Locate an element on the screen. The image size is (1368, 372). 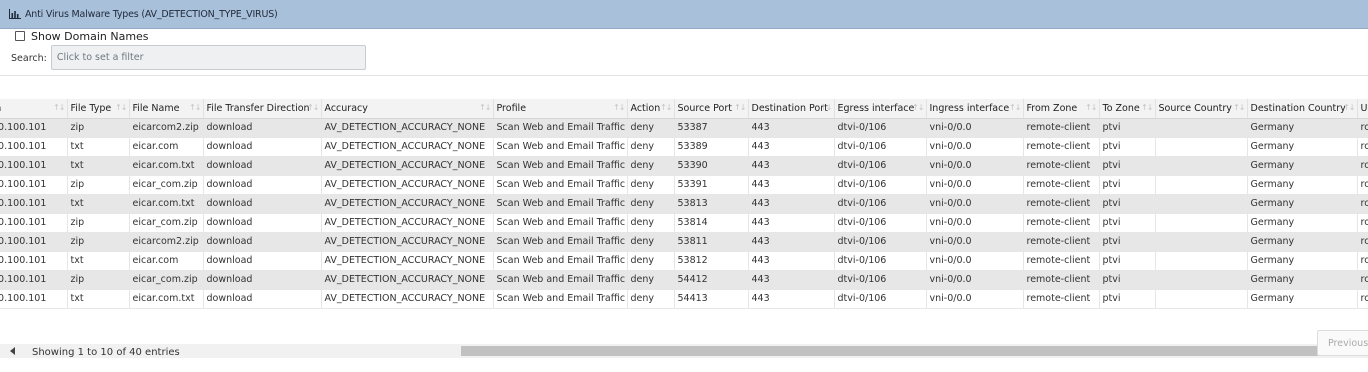
show-domain-names-checkbox is located at coordinates (20, 36).